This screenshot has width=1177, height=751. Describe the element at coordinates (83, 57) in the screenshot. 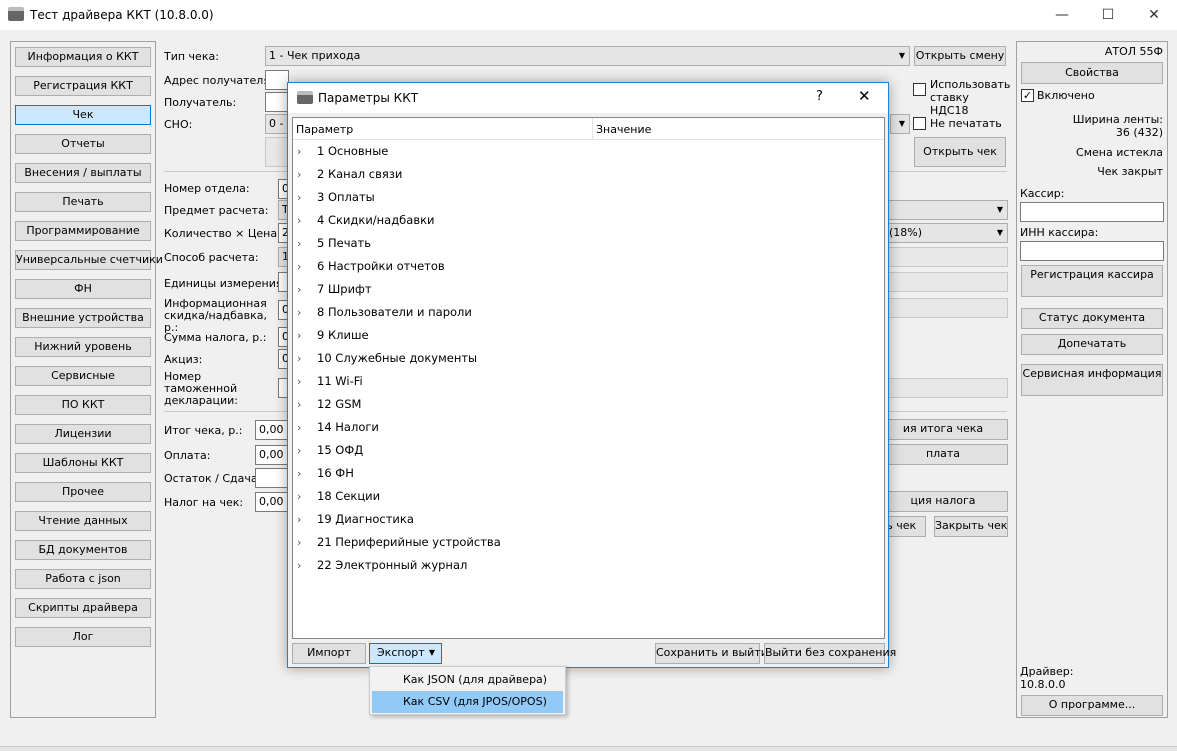

I see `sidebar-item: Информация о ККТ` at that location.